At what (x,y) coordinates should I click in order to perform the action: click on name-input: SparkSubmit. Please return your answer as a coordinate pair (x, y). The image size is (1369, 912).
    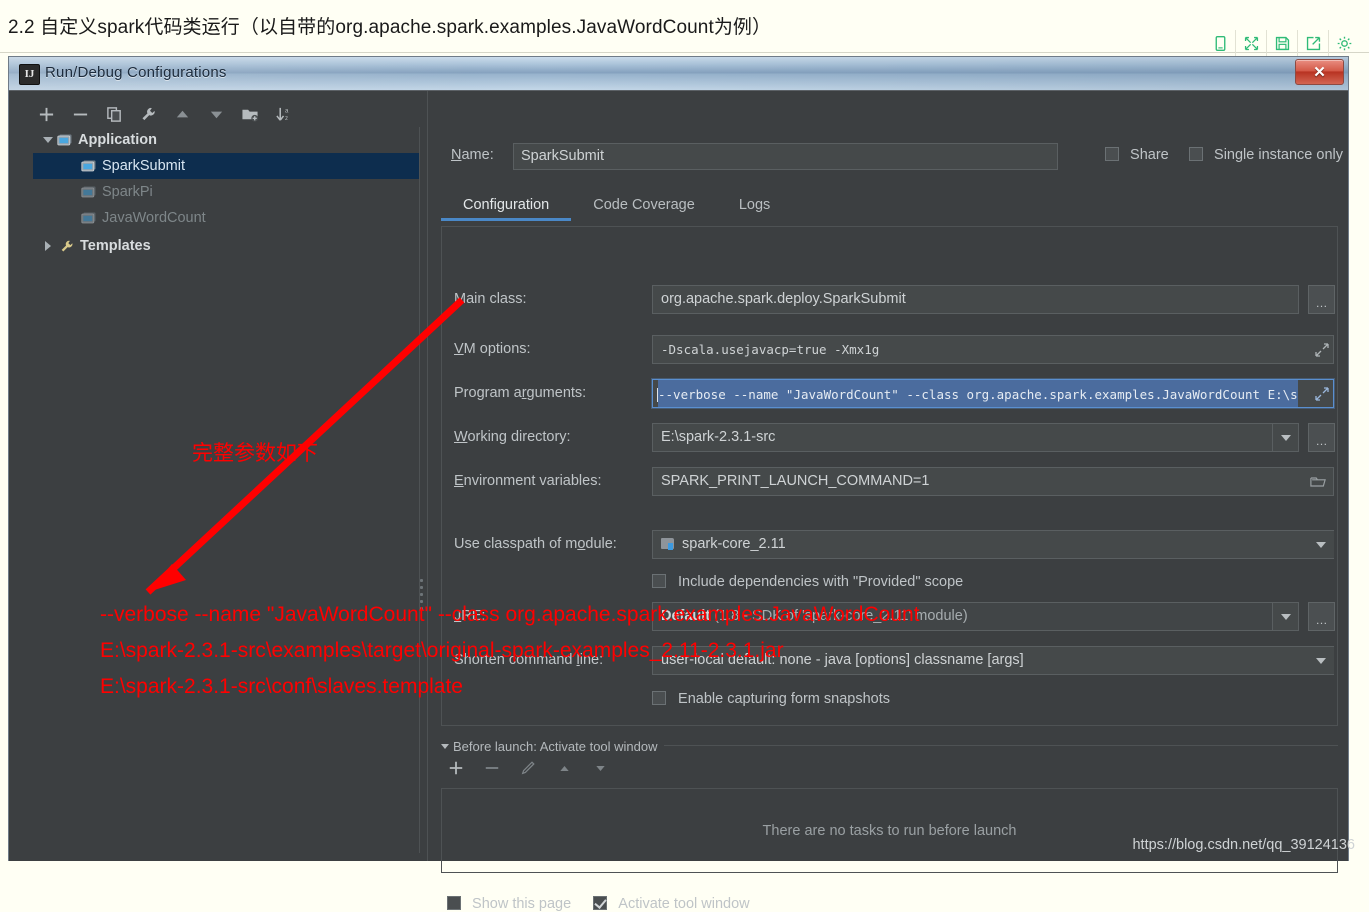
    Looking at the image, I should click on (785, 156).